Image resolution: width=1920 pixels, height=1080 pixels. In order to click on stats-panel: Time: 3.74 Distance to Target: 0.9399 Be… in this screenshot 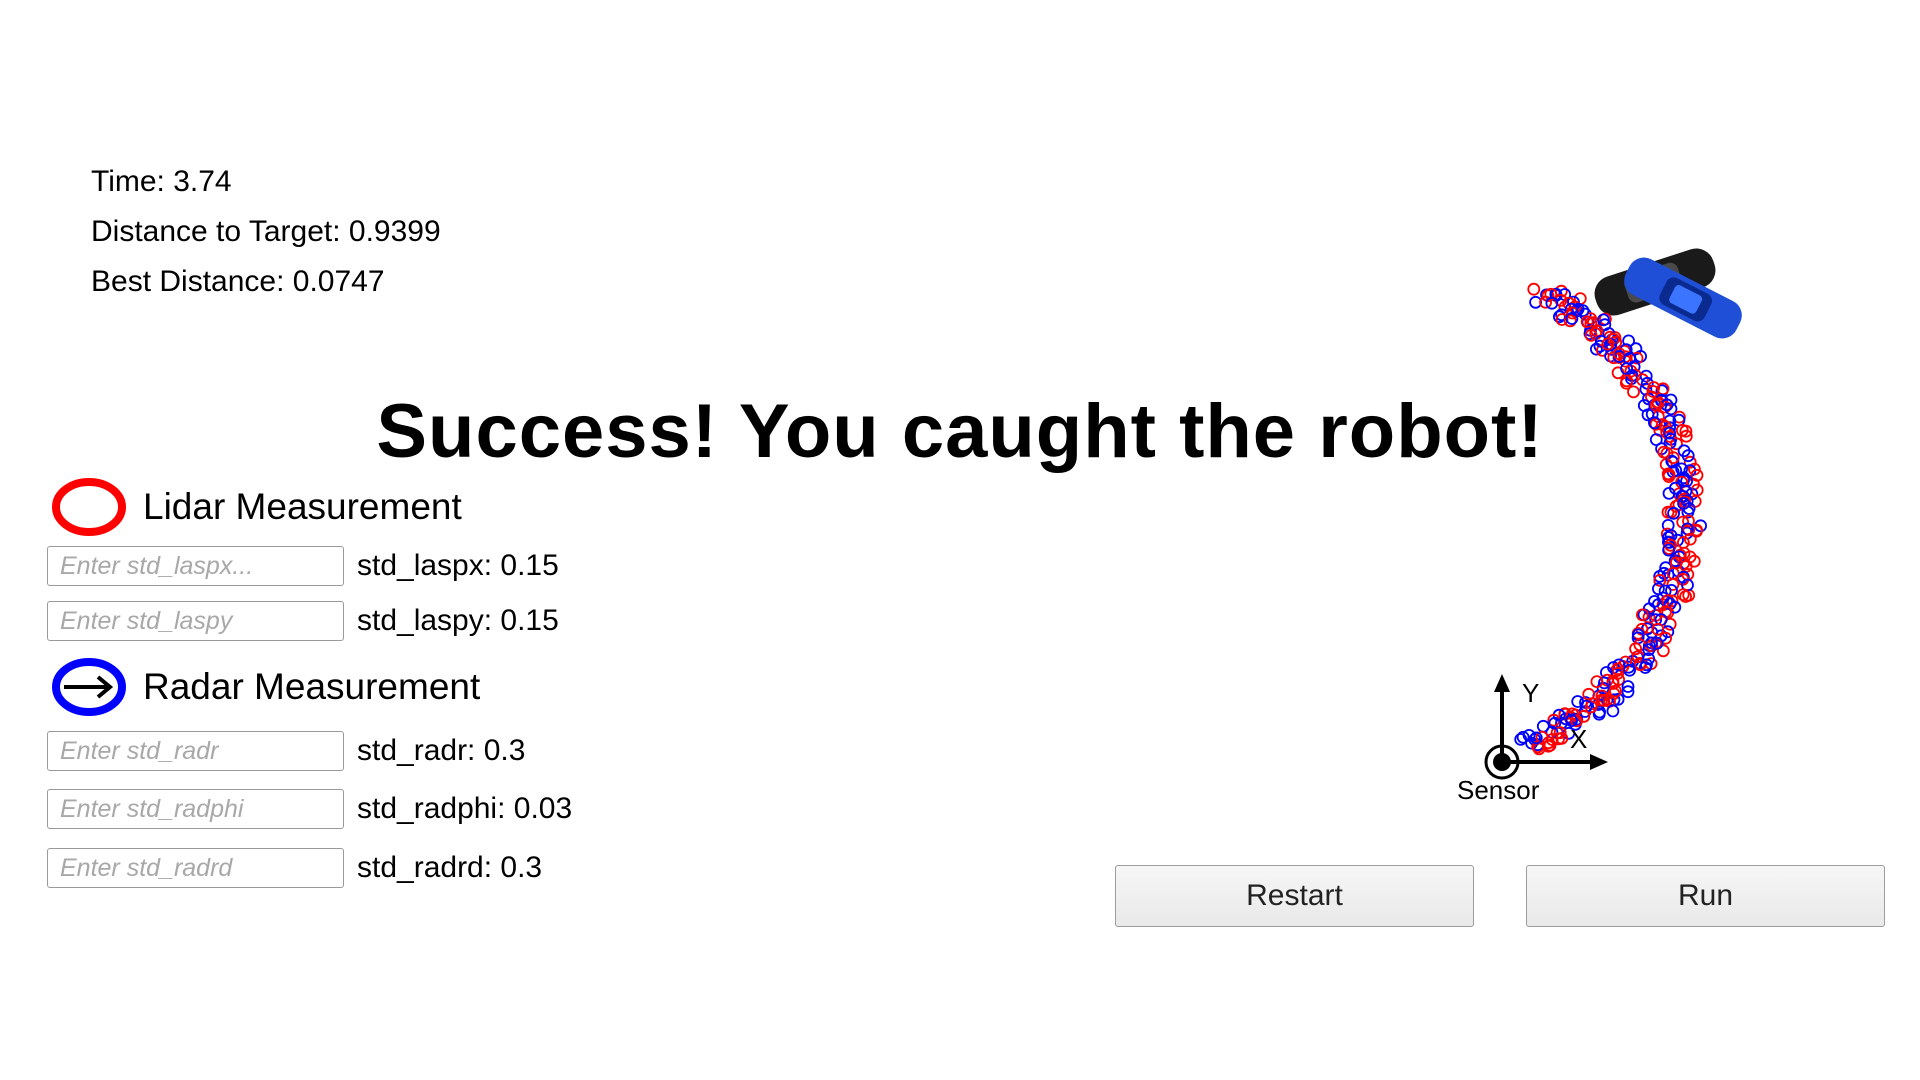, I will do `click(266, 232)`.